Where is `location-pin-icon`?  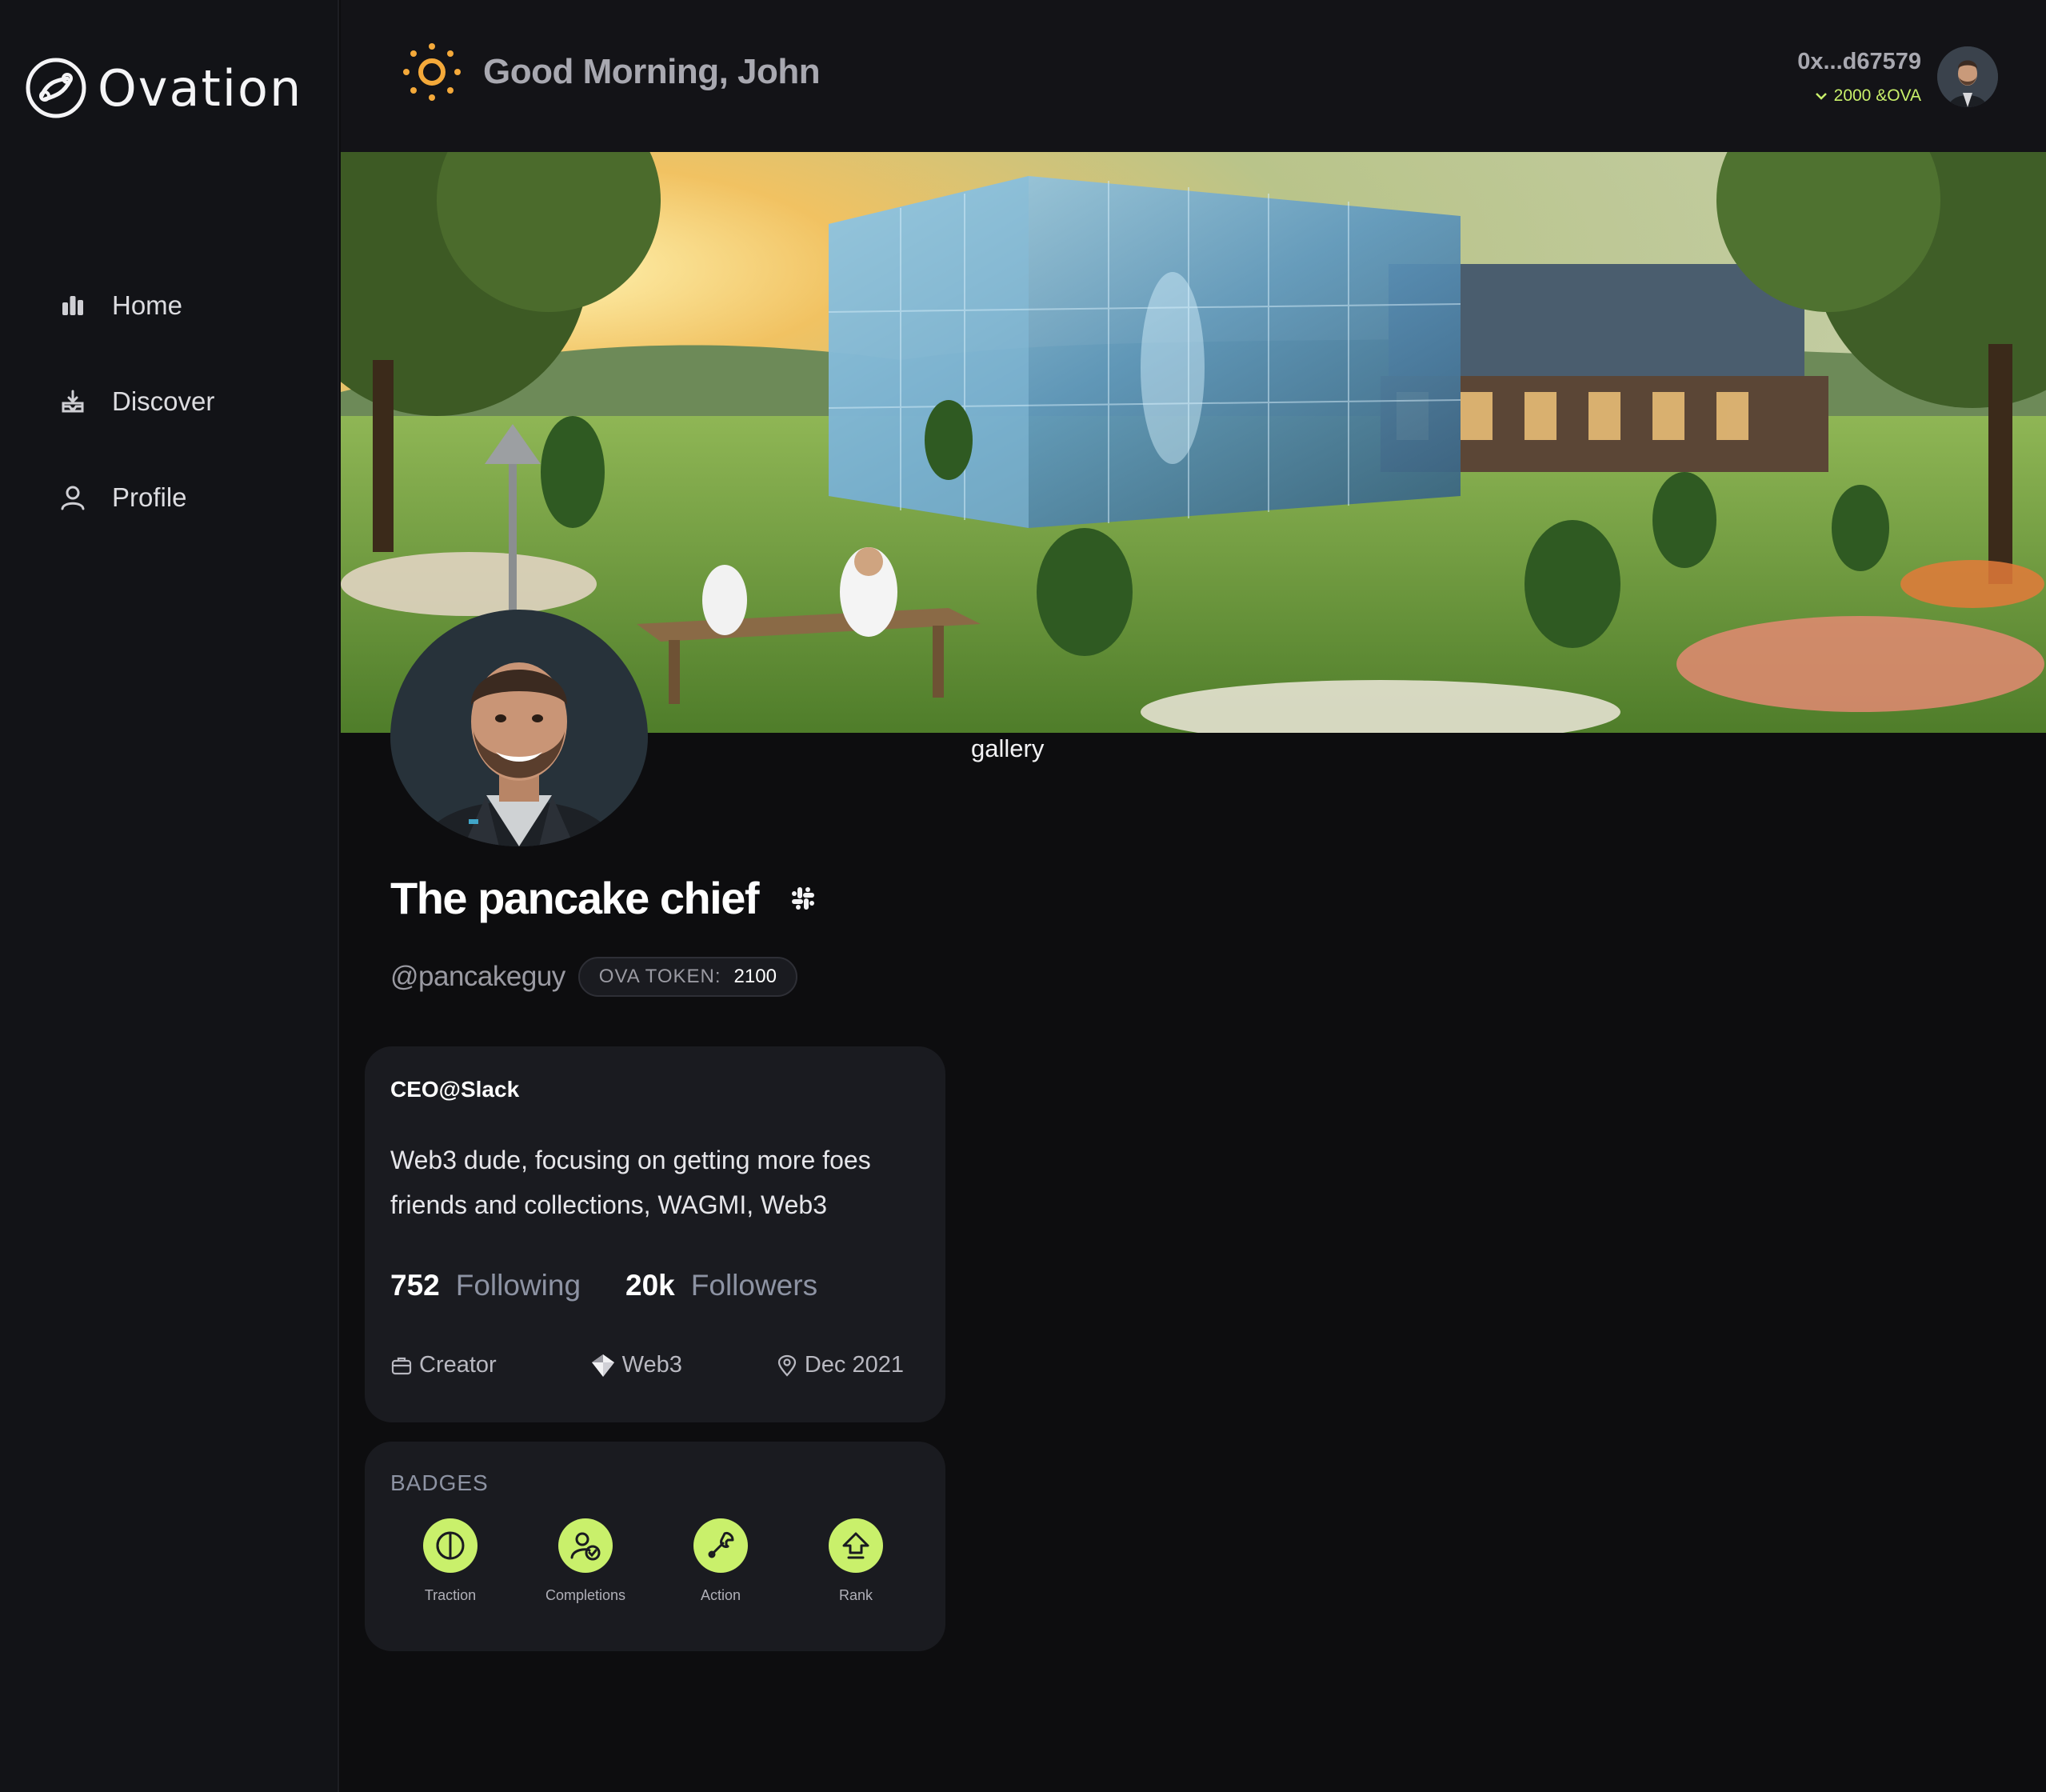 location-pin-icon is located at coordinates (786, 1365).